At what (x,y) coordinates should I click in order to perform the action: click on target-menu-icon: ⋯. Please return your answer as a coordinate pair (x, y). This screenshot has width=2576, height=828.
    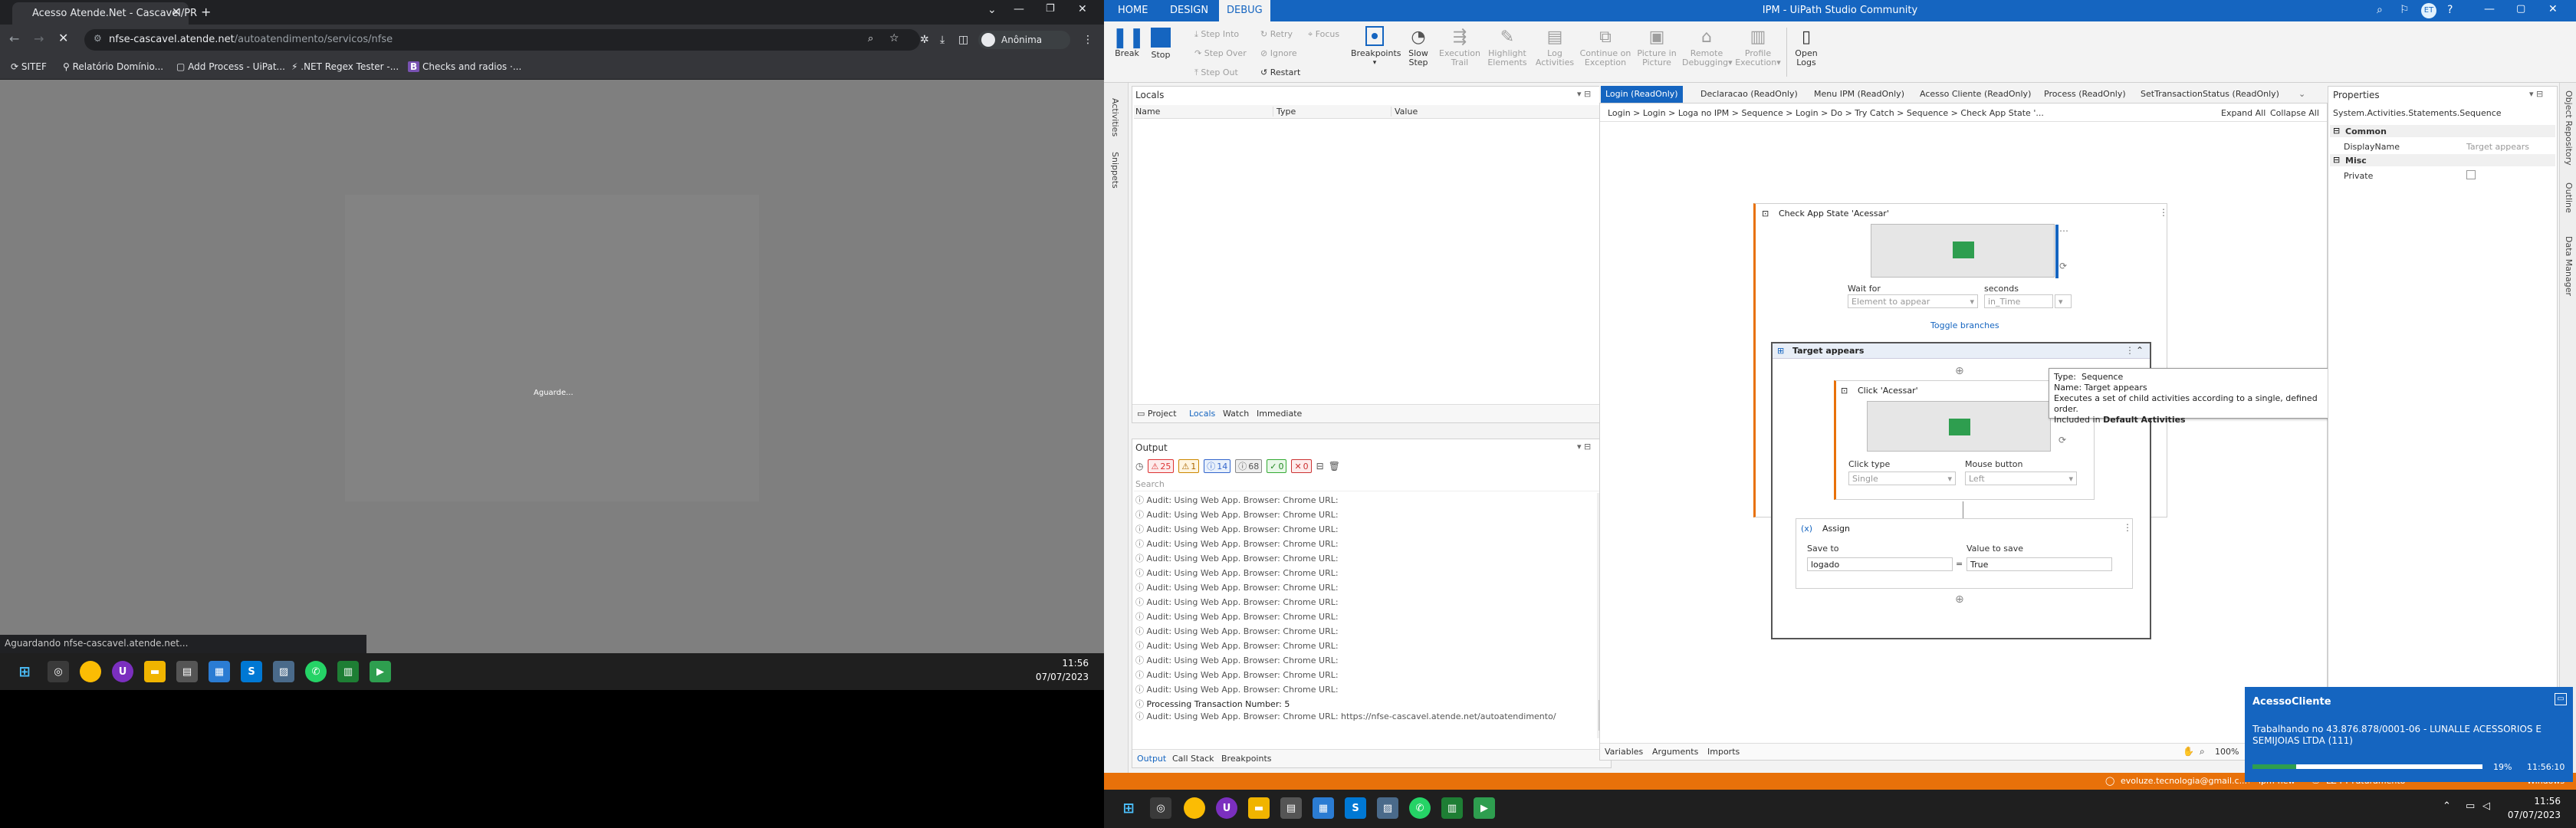
    Looking at the image, I should click on (2064, 231).